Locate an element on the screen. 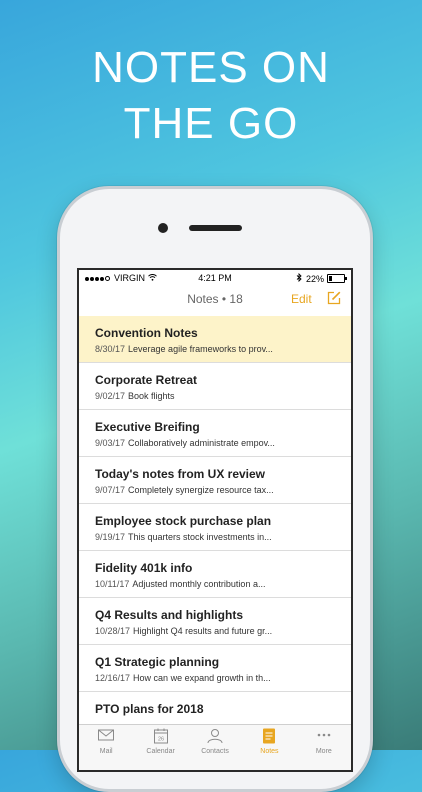 Image resolution: width=422 pixels, height=792 pixels. tab-label: More is located at coordinates (323, 751).